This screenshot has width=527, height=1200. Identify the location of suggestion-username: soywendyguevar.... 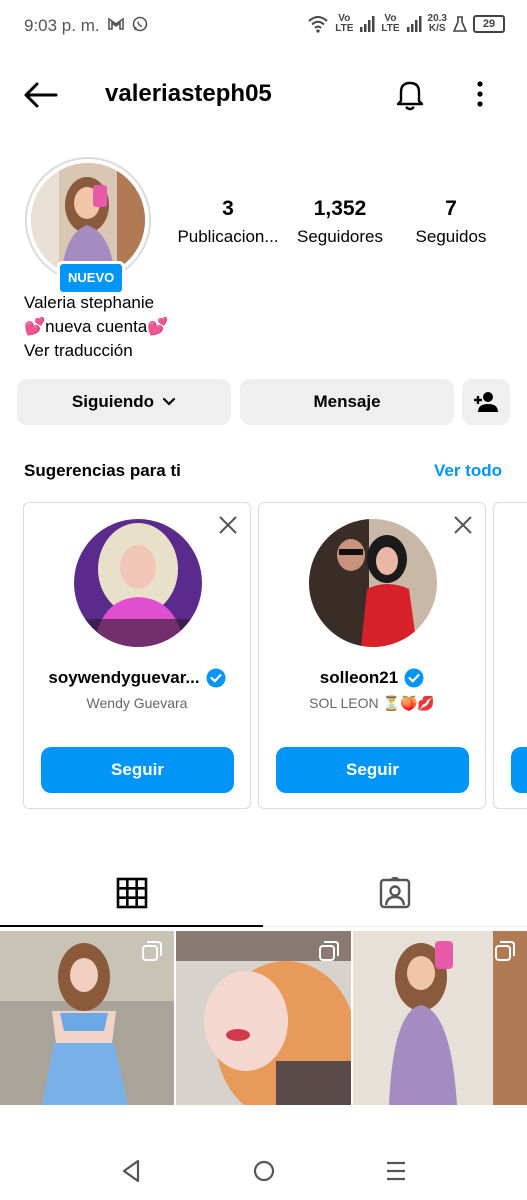
(137, 678).